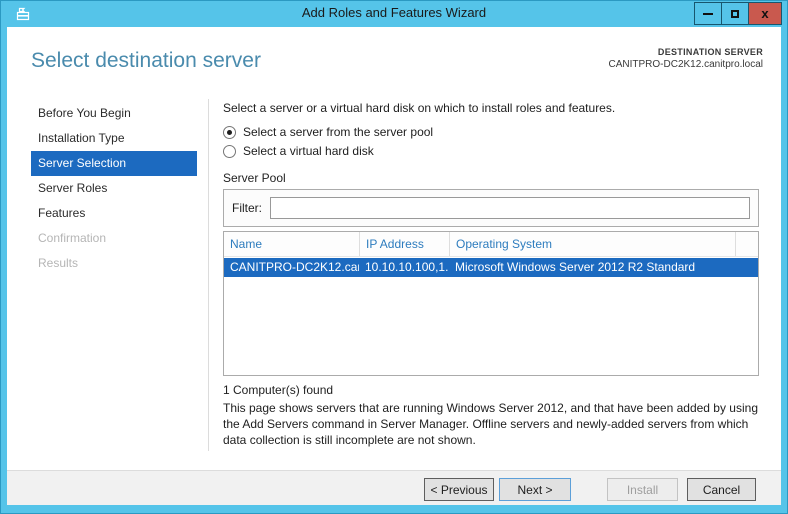 The width and height of the screenshot is (788, 514). What do you see at coordinates (535, 489) in the screenshot?
I see `next-button: Next >` at bounding box center [535, 489].